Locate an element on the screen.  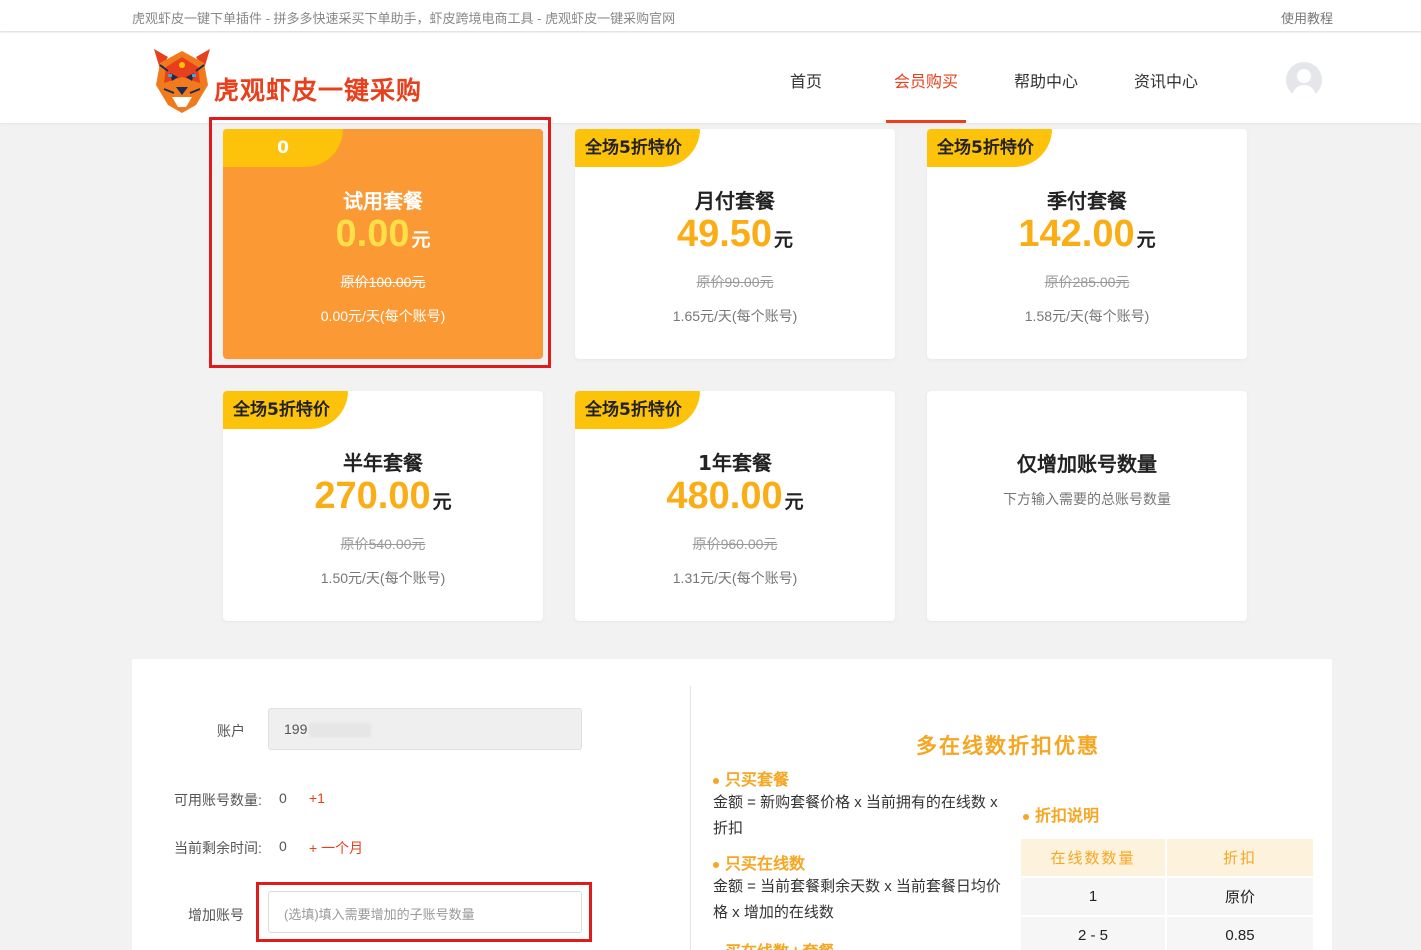
remaining-time-label: 当前剩余时间: is located at coordinates (218, 848).